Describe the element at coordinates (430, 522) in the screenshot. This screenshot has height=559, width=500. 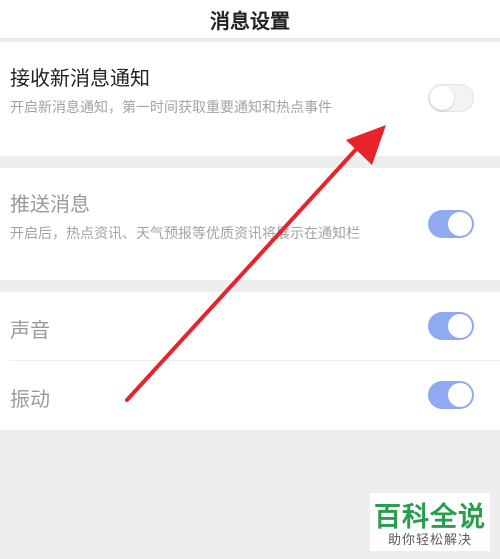
I see `watermark-logo: 百科全说 助你轻松解决` at that location.